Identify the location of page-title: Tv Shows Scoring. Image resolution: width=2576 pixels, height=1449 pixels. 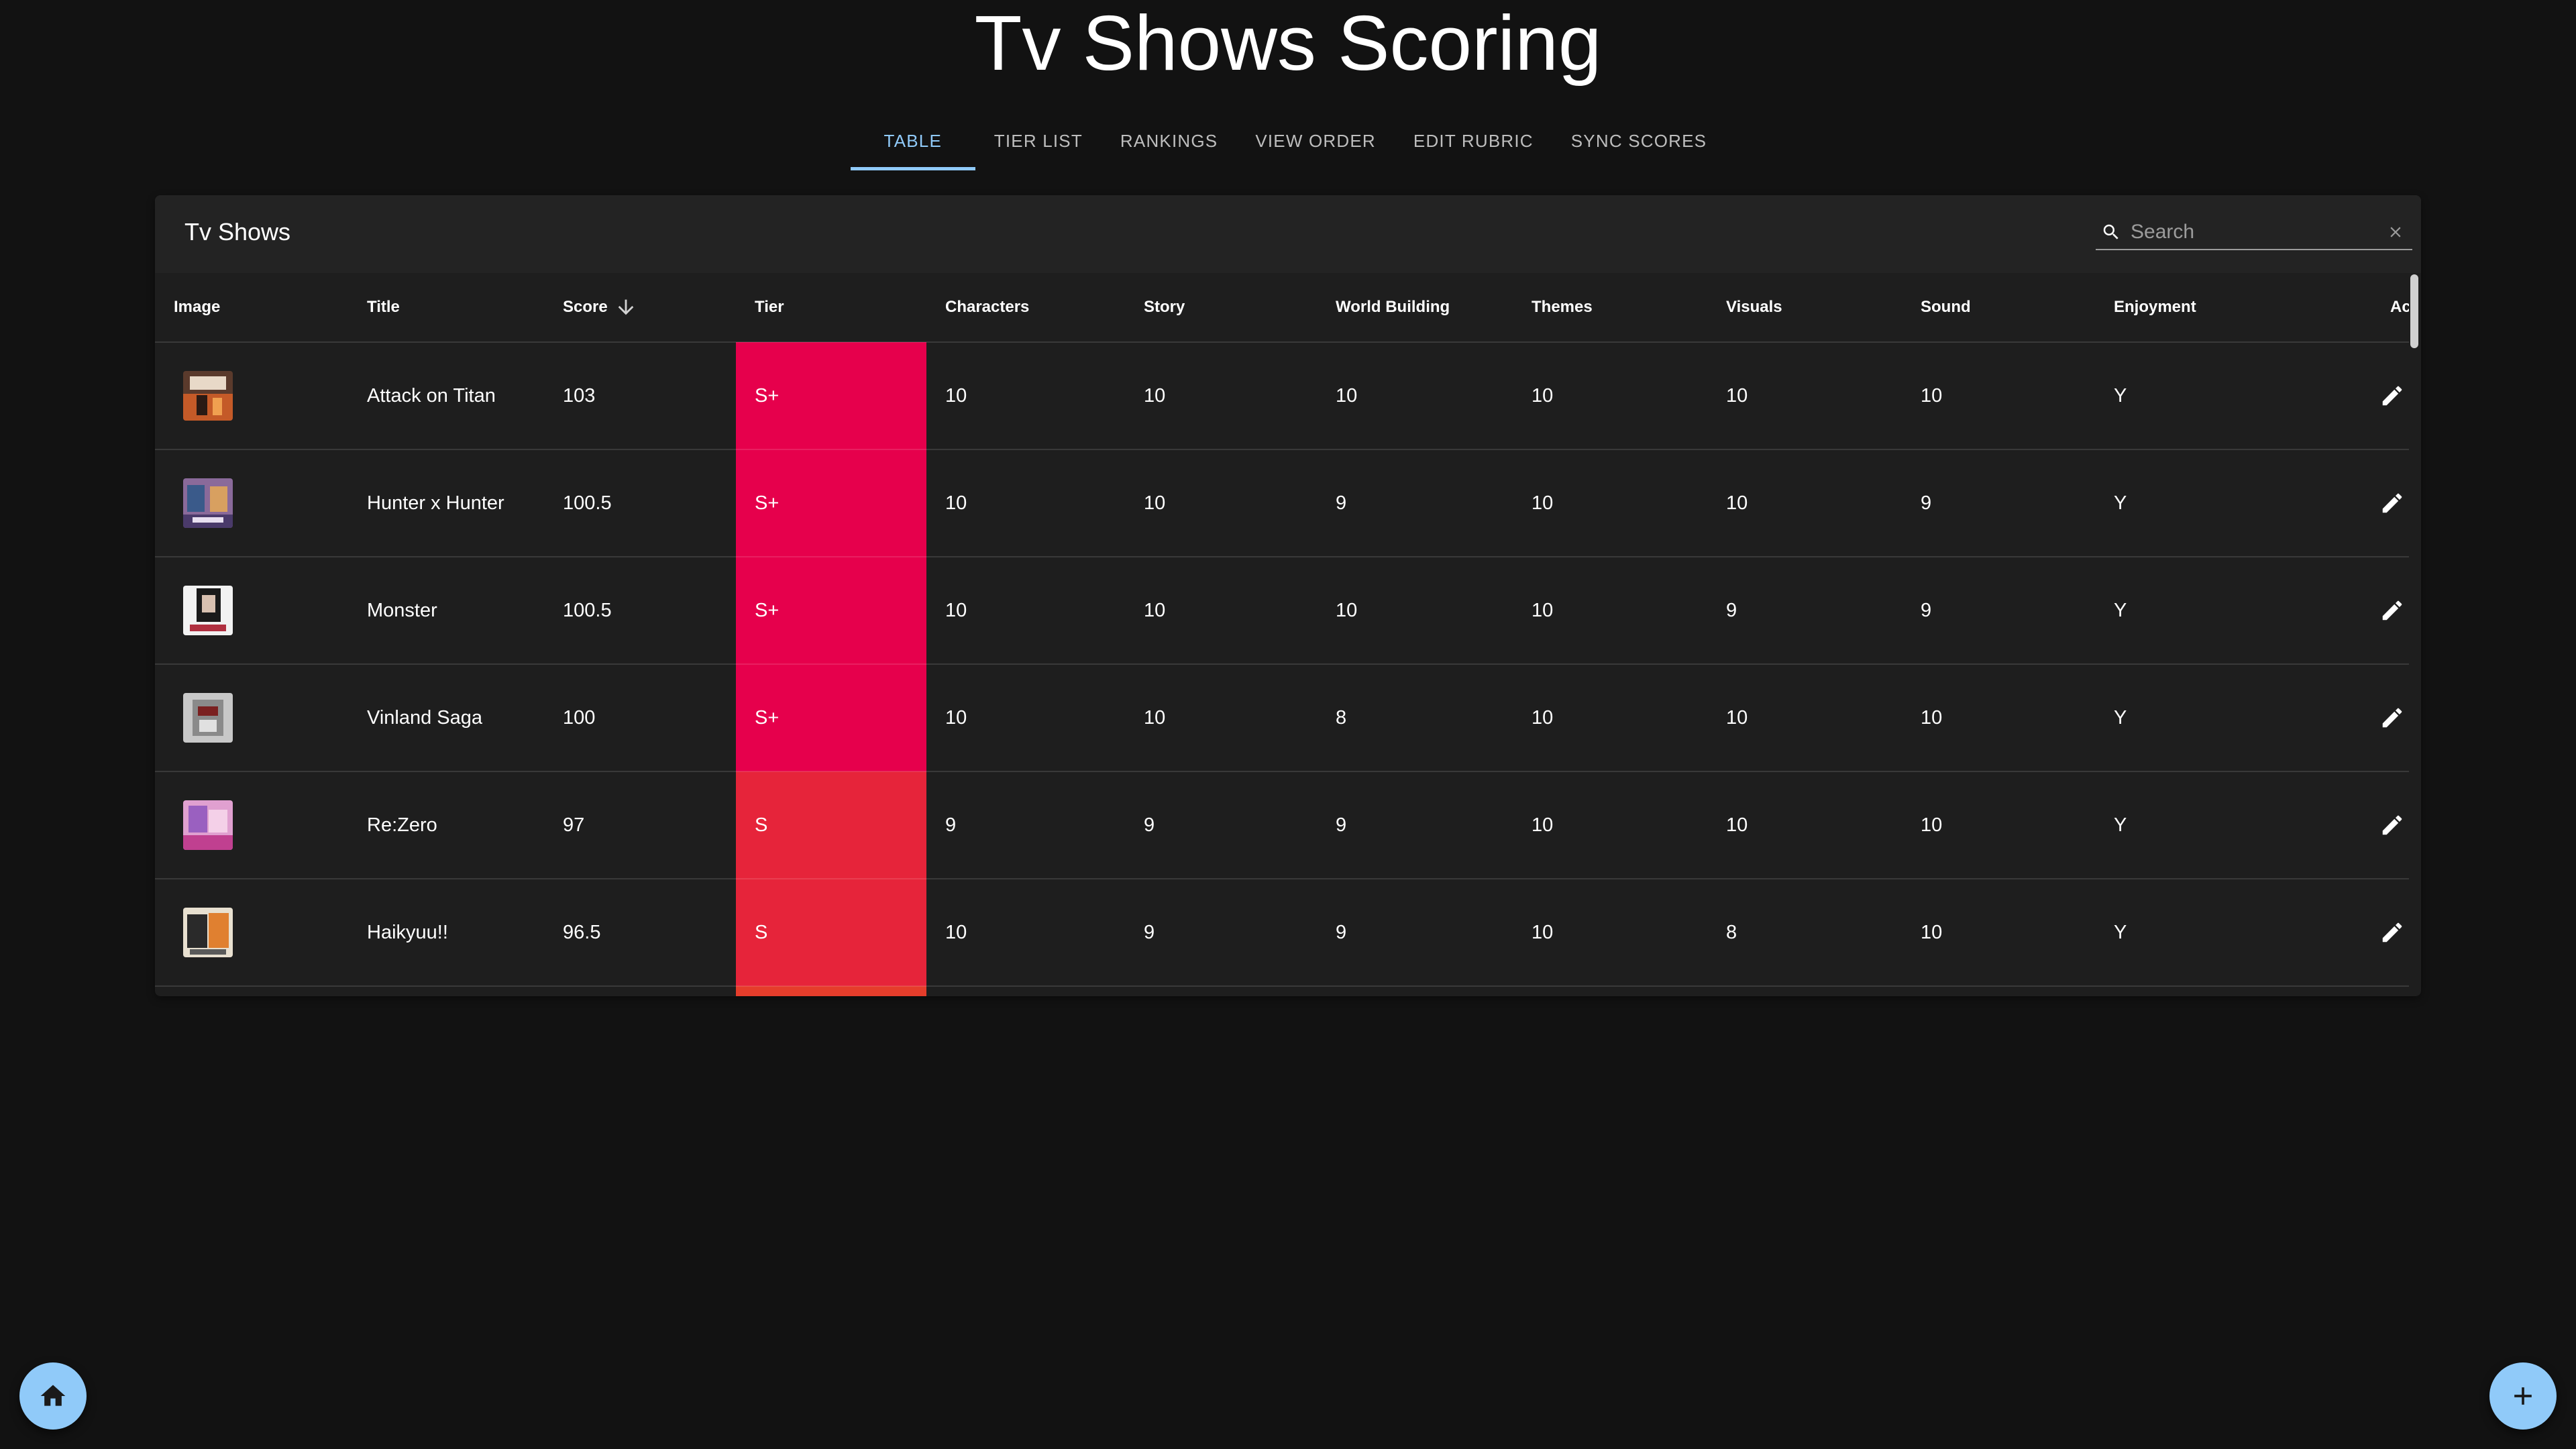
(1288, 43).